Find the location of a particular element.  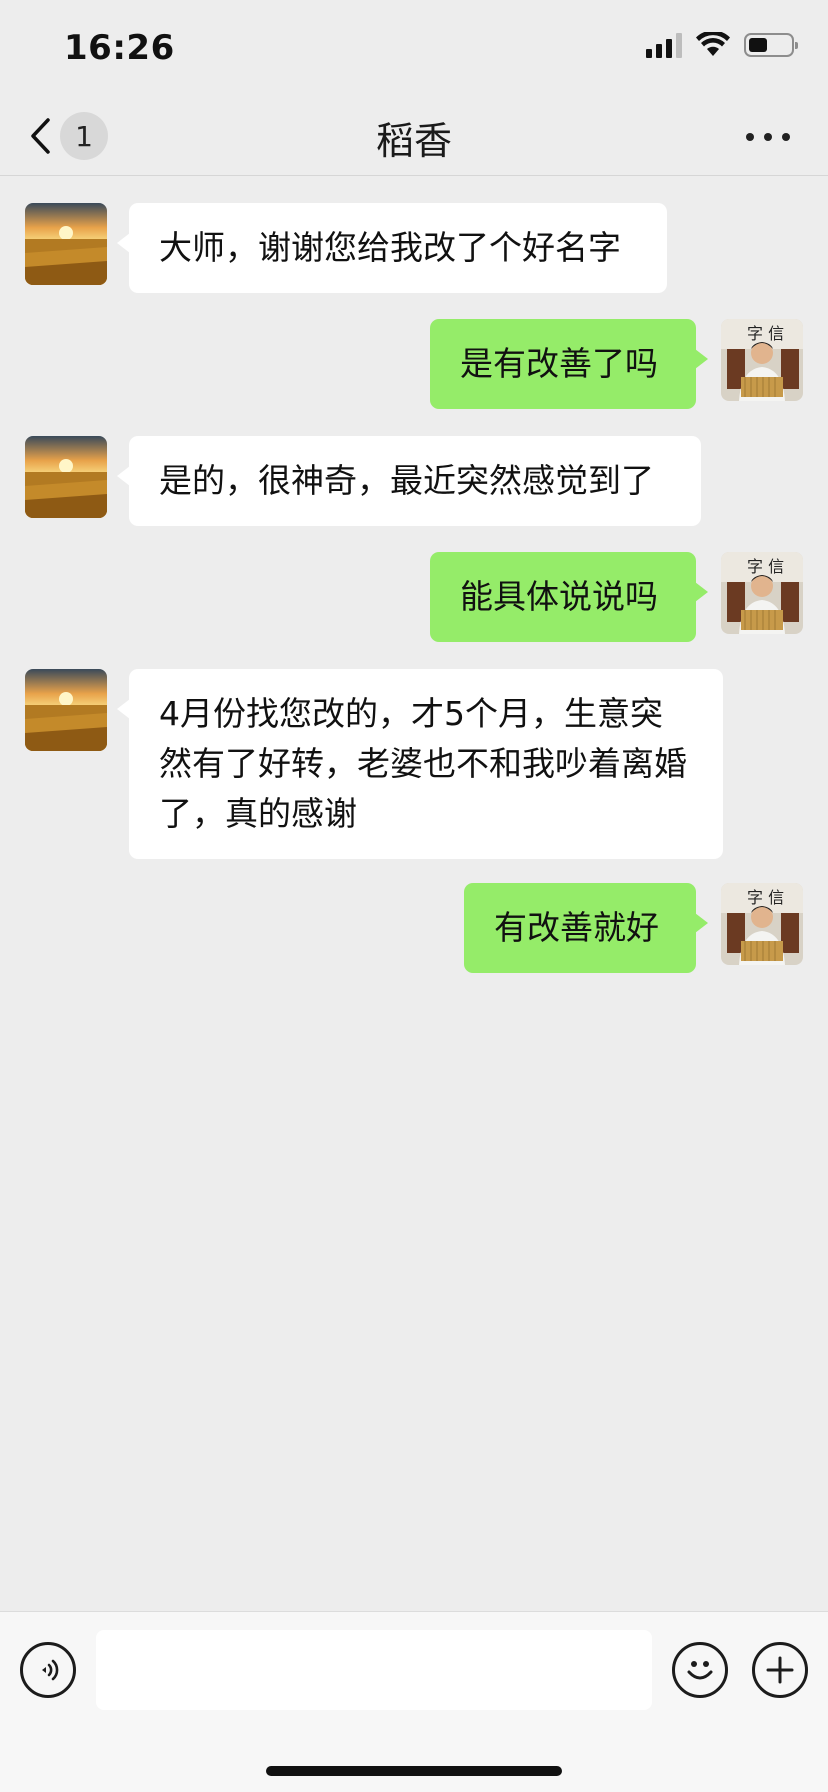

message-bubble-sent: 能具体说说吗 is located at coordinates (569, 597).